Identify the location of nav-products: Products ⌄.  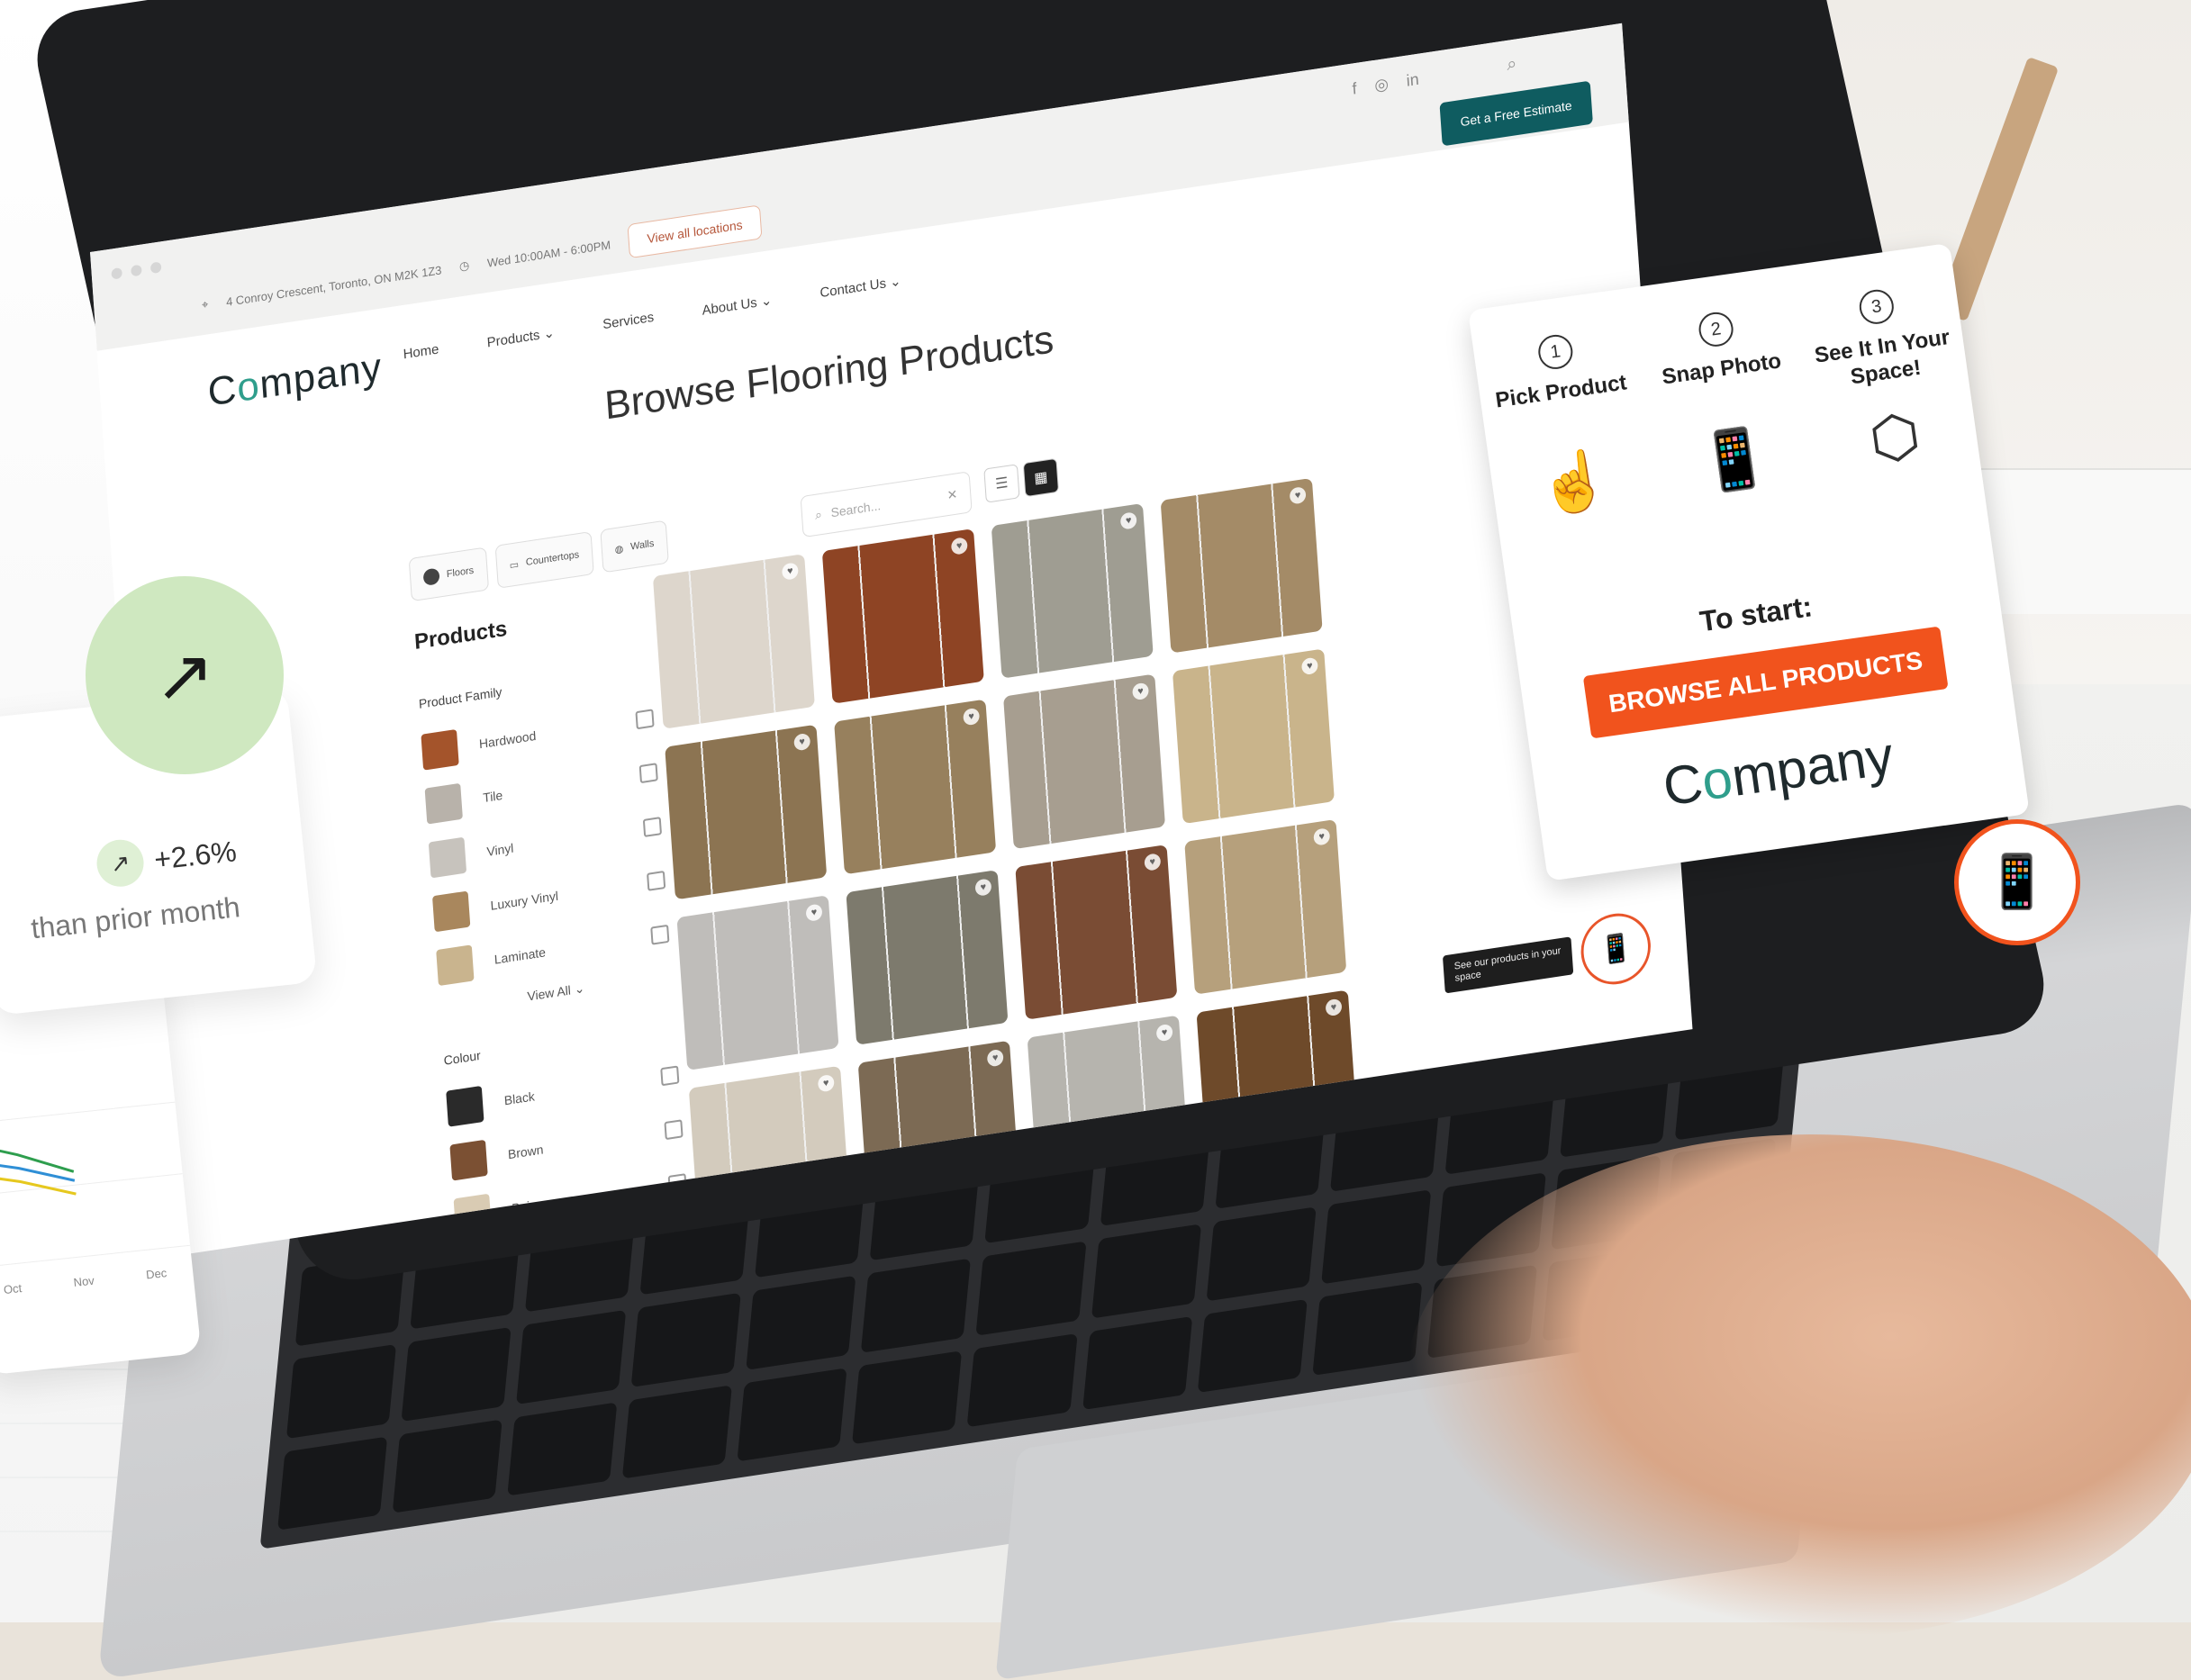
(520, 337).